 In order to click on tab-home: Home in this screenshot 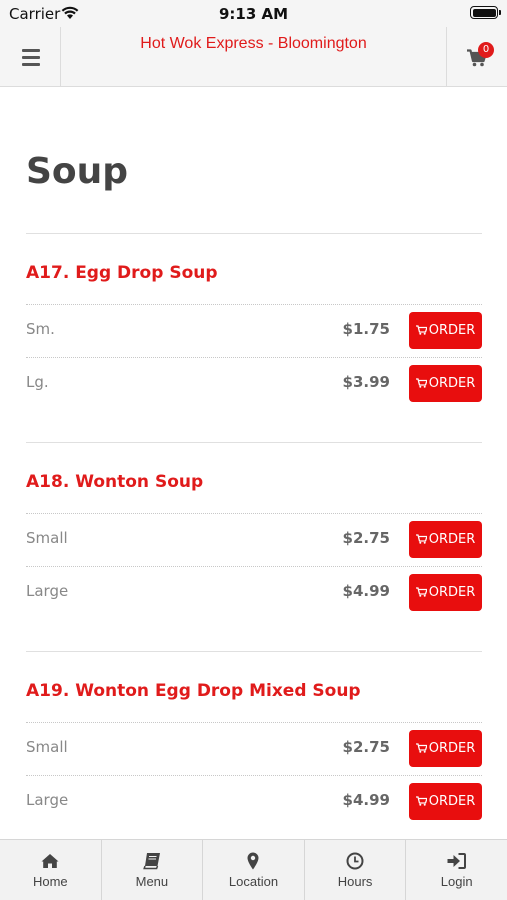, I will do `click(51, 870)`.